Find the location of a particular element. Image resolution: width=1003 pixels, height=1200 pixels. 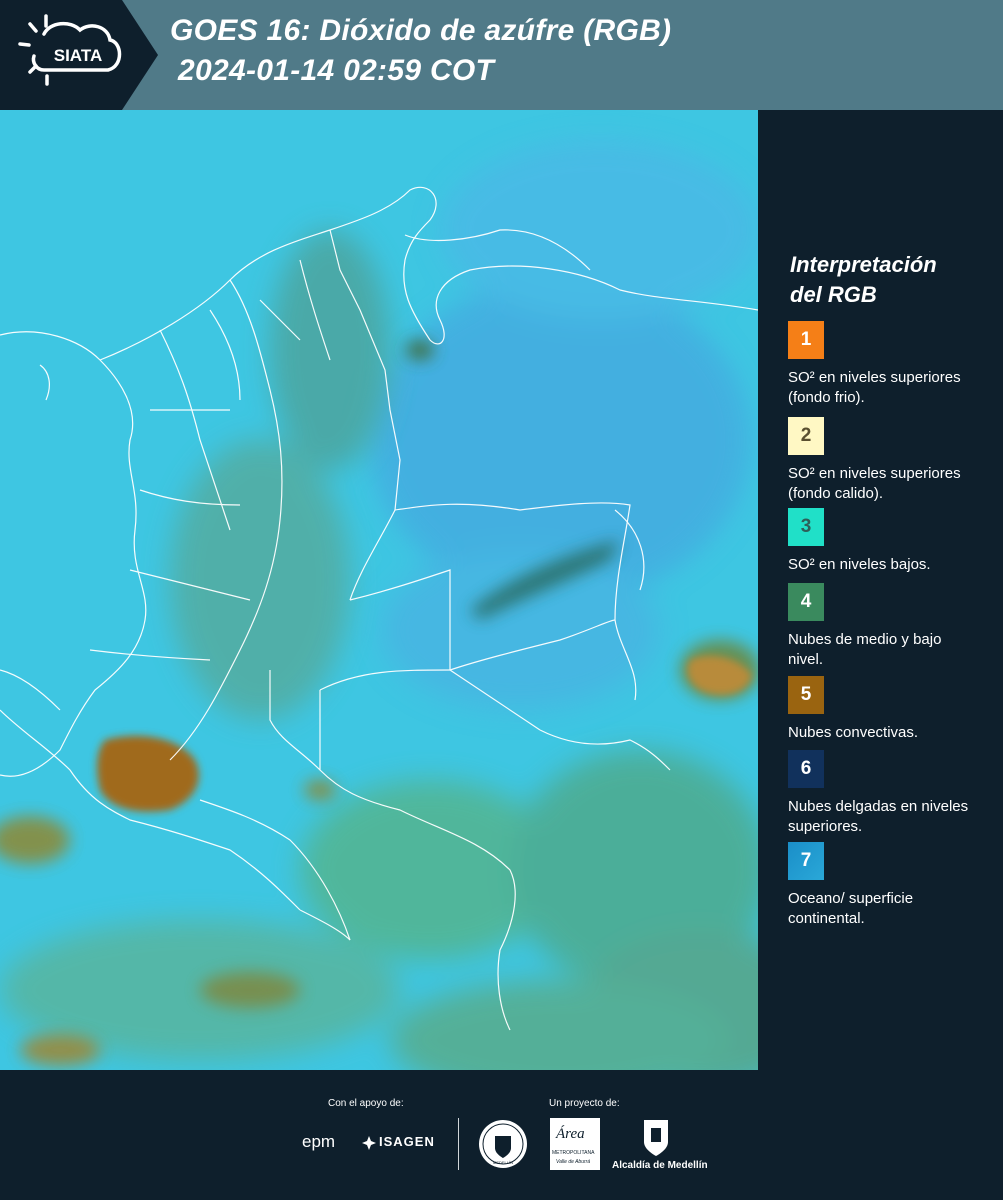

legend-number: 6 is located at coordinates (806, 768).